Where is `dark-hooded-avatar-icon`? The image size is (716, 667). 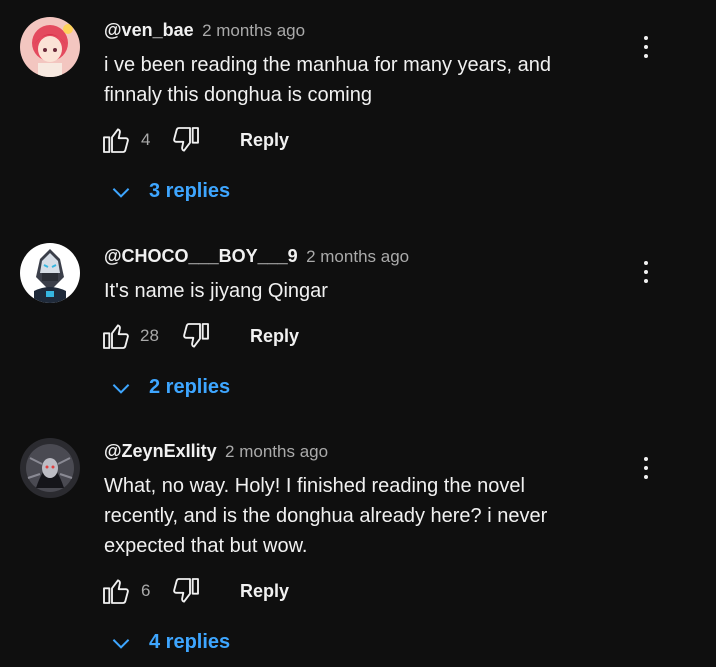 dark-hooded-avatar-icon is located at coordinates (50, 468).